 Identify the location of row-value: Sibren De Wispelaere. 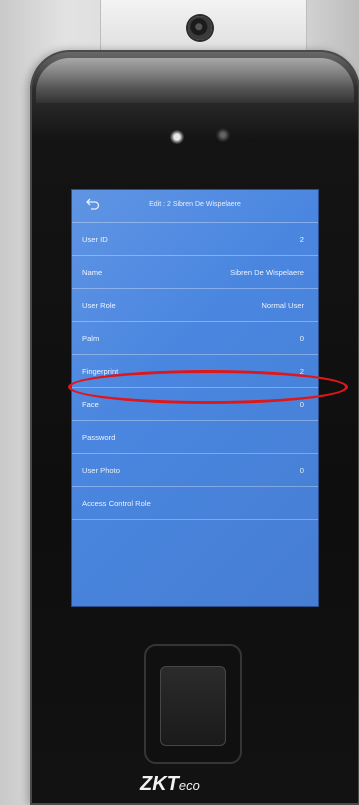
(267, 272).